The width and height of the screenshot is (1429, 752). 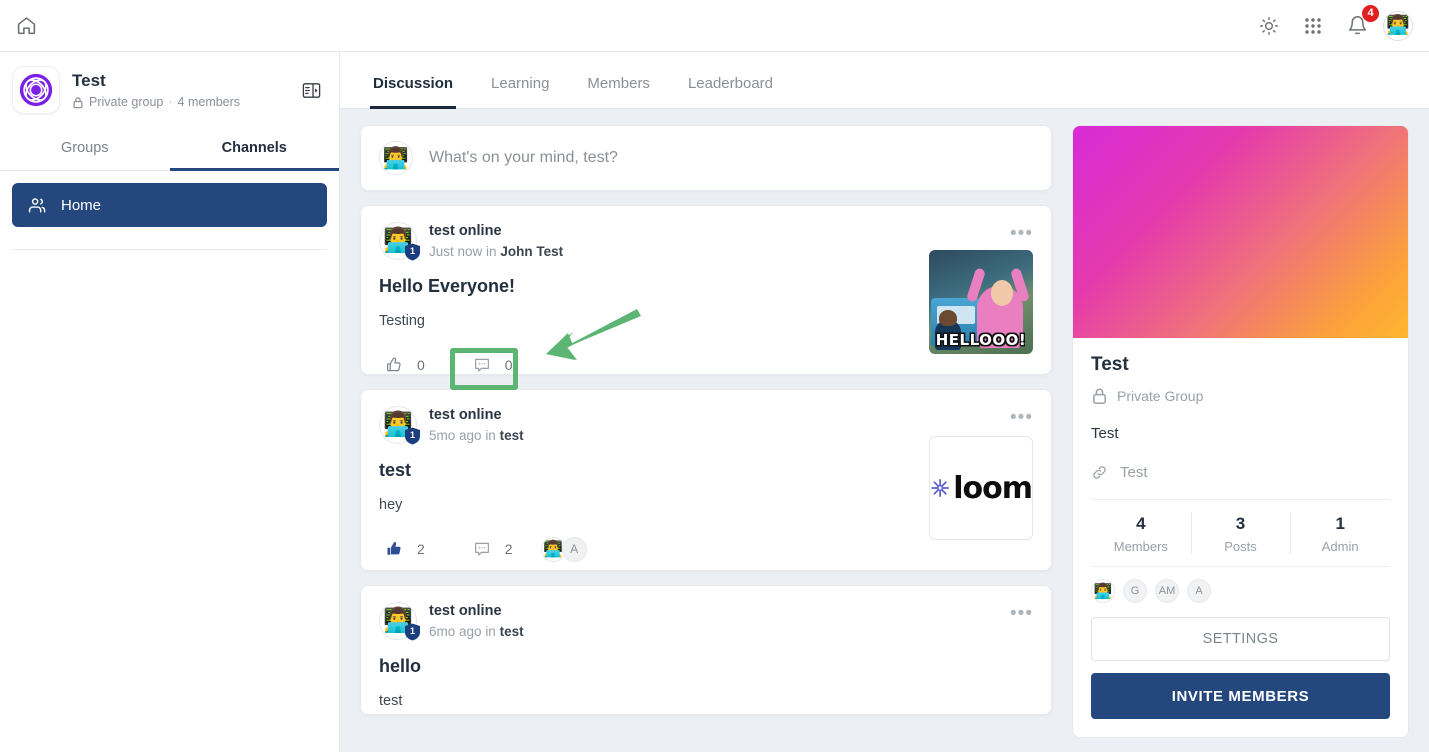 I want to click on post-thumbnail: loom, so click(x=981, y=488).